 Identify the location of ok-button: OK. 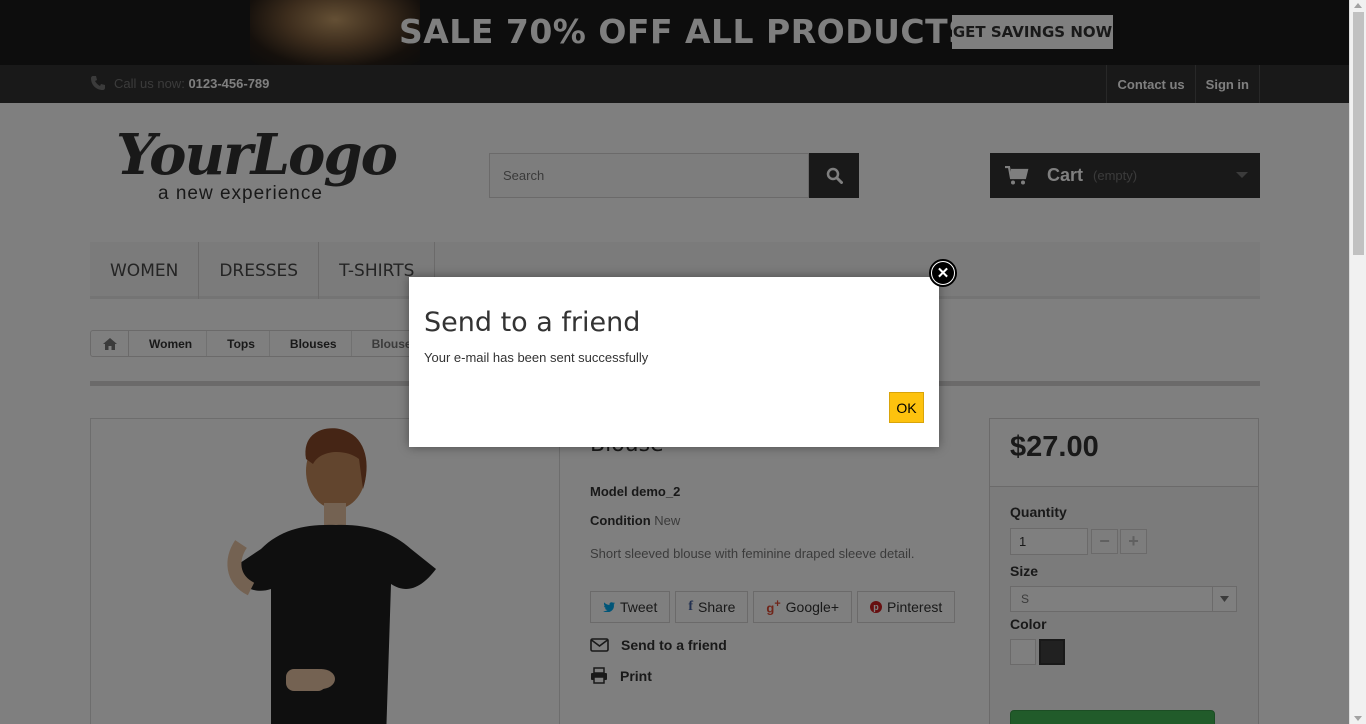
(906, 407).